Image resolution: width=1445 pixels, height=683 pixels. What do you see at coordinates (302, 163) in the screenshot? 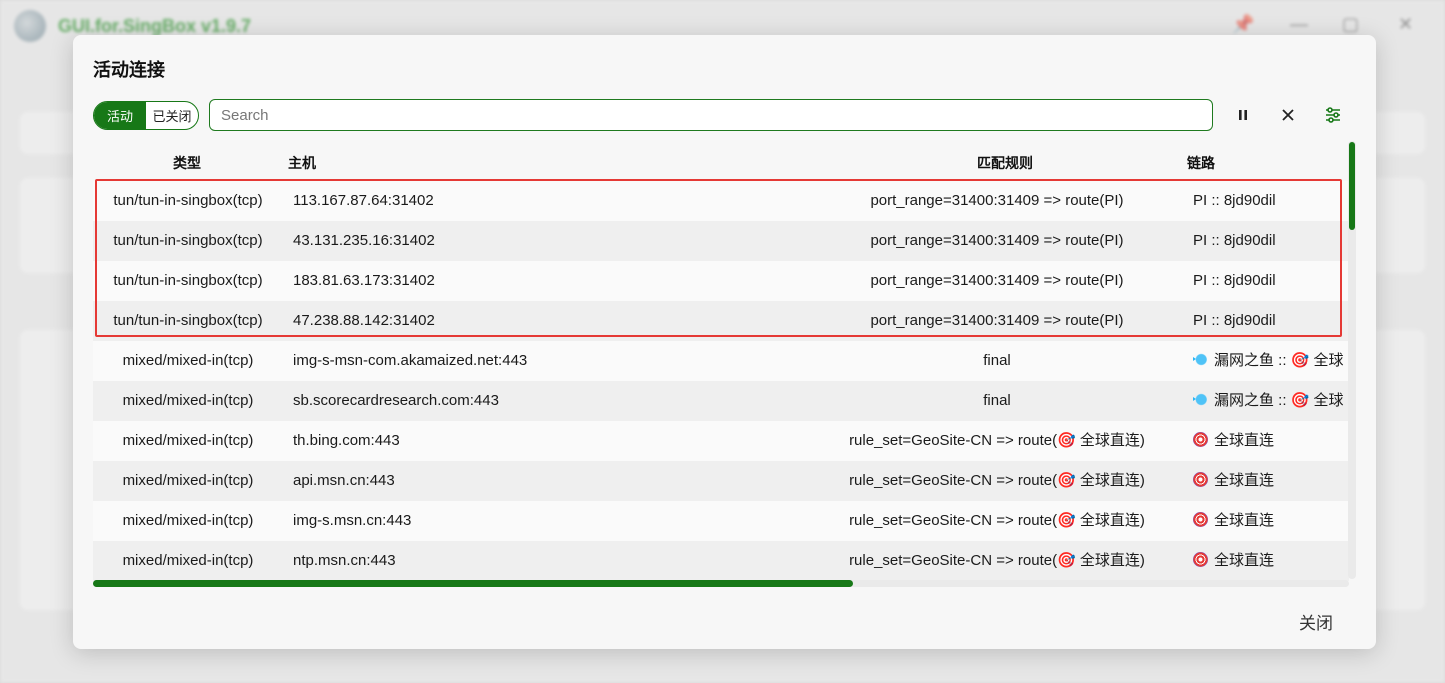
I see `header-host: 主机` at bounding box center [302, 163].